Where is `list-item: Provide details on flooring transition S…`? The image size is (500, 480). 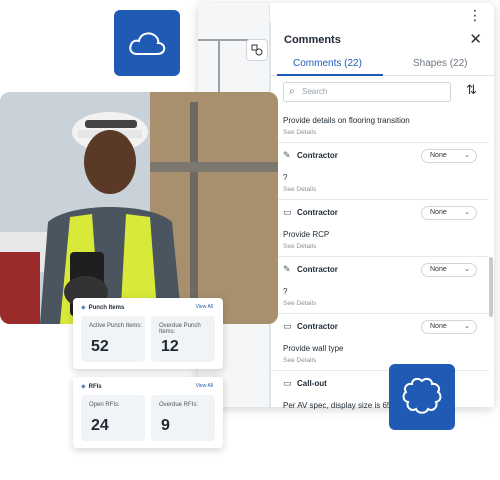 list-item: Provide details on flooring transition S… is located at coordinates (380, 126).